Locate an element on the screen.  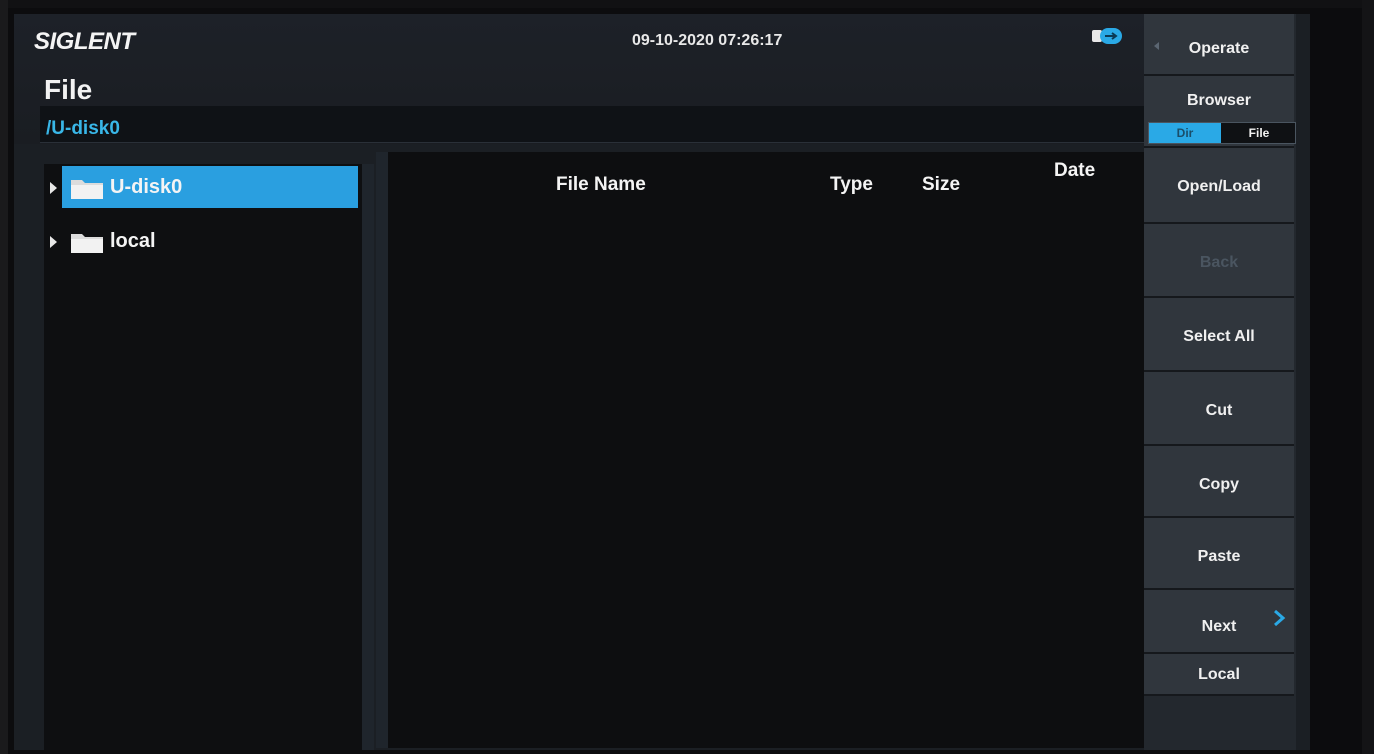
device-bezel-right is located at coordinates (1368, 377).